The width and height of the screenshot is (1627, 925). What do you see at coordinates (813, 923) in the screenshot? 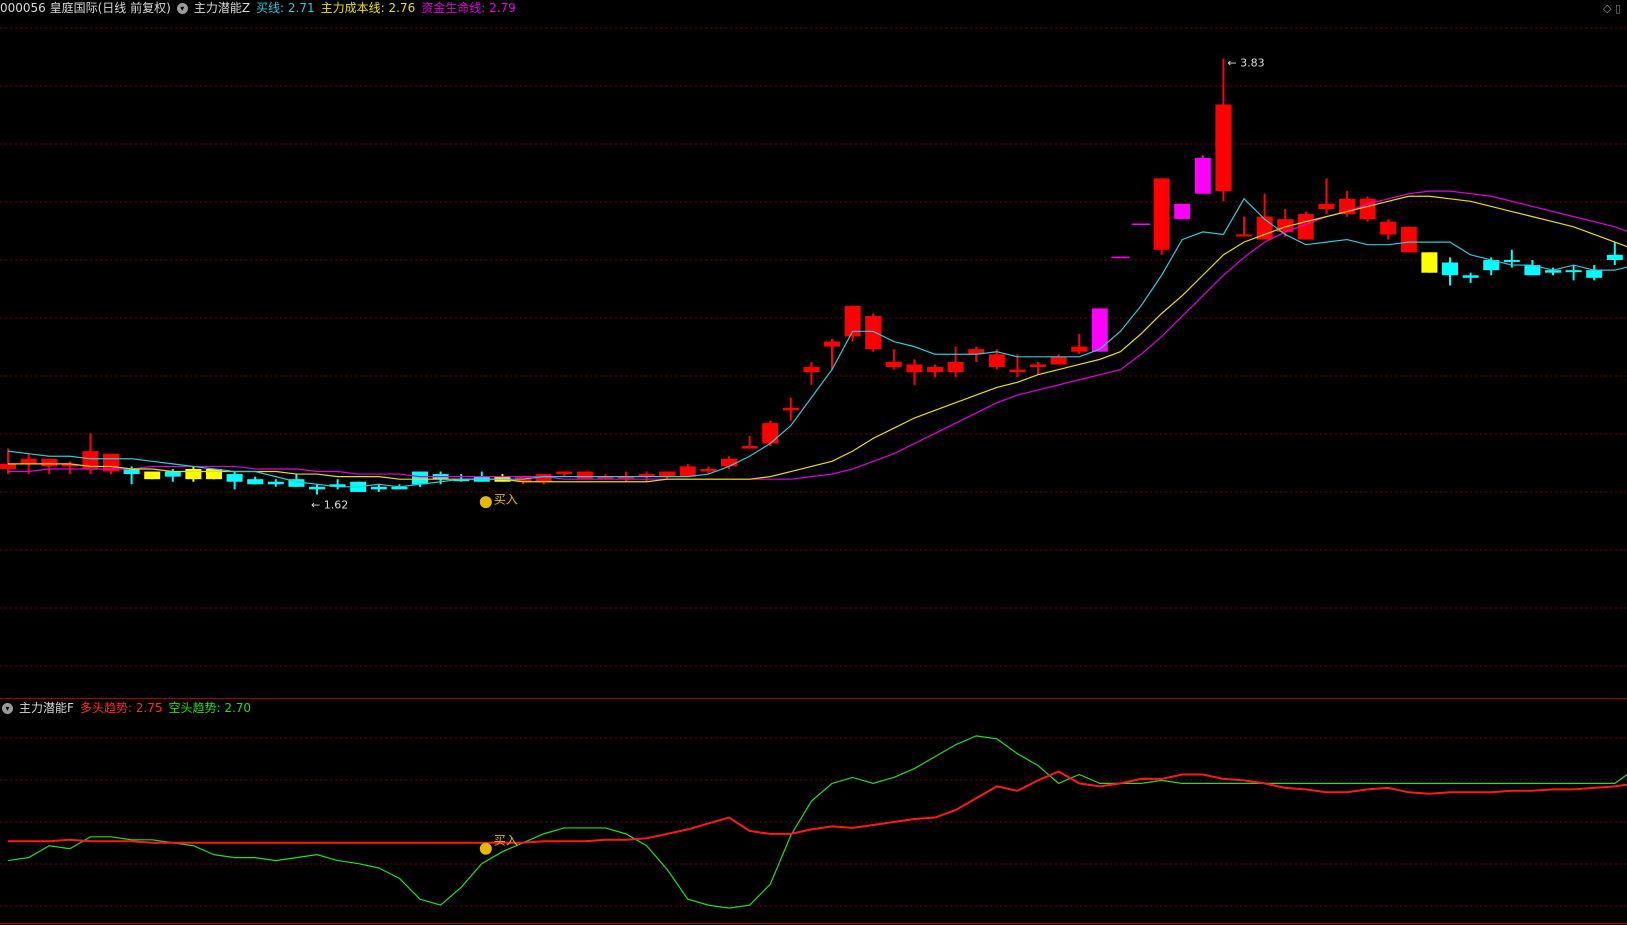
I see `bottom-border` at bounding box center [813, 923].